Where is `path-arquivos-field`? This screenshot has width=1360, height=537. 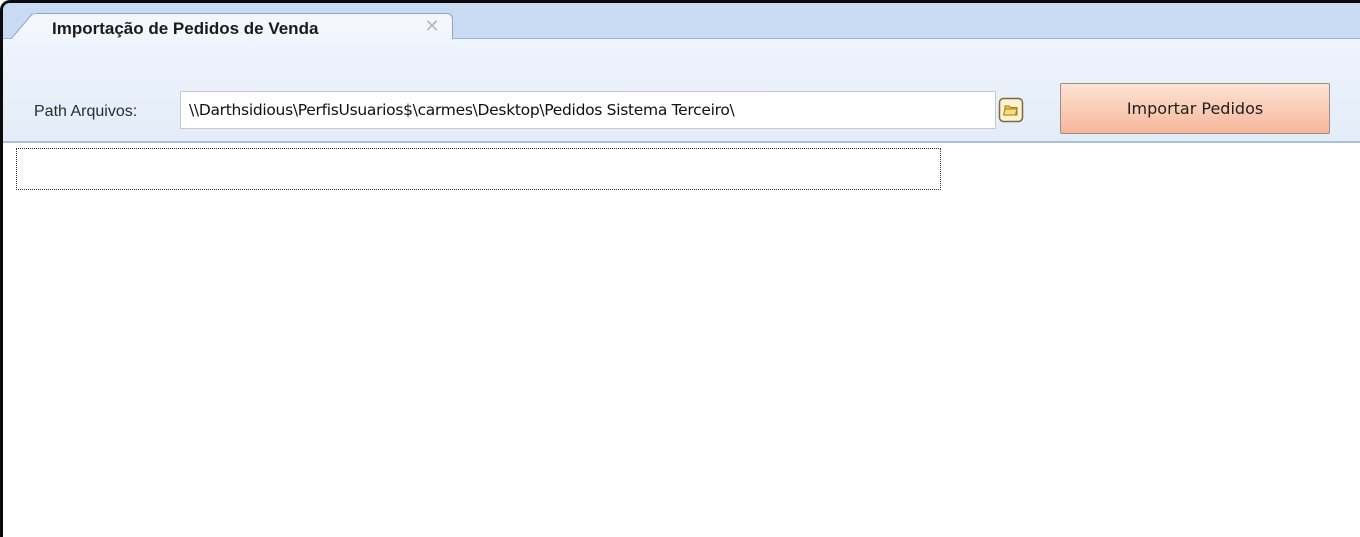 path-arquivos-field is located at coordinates (588, 110).